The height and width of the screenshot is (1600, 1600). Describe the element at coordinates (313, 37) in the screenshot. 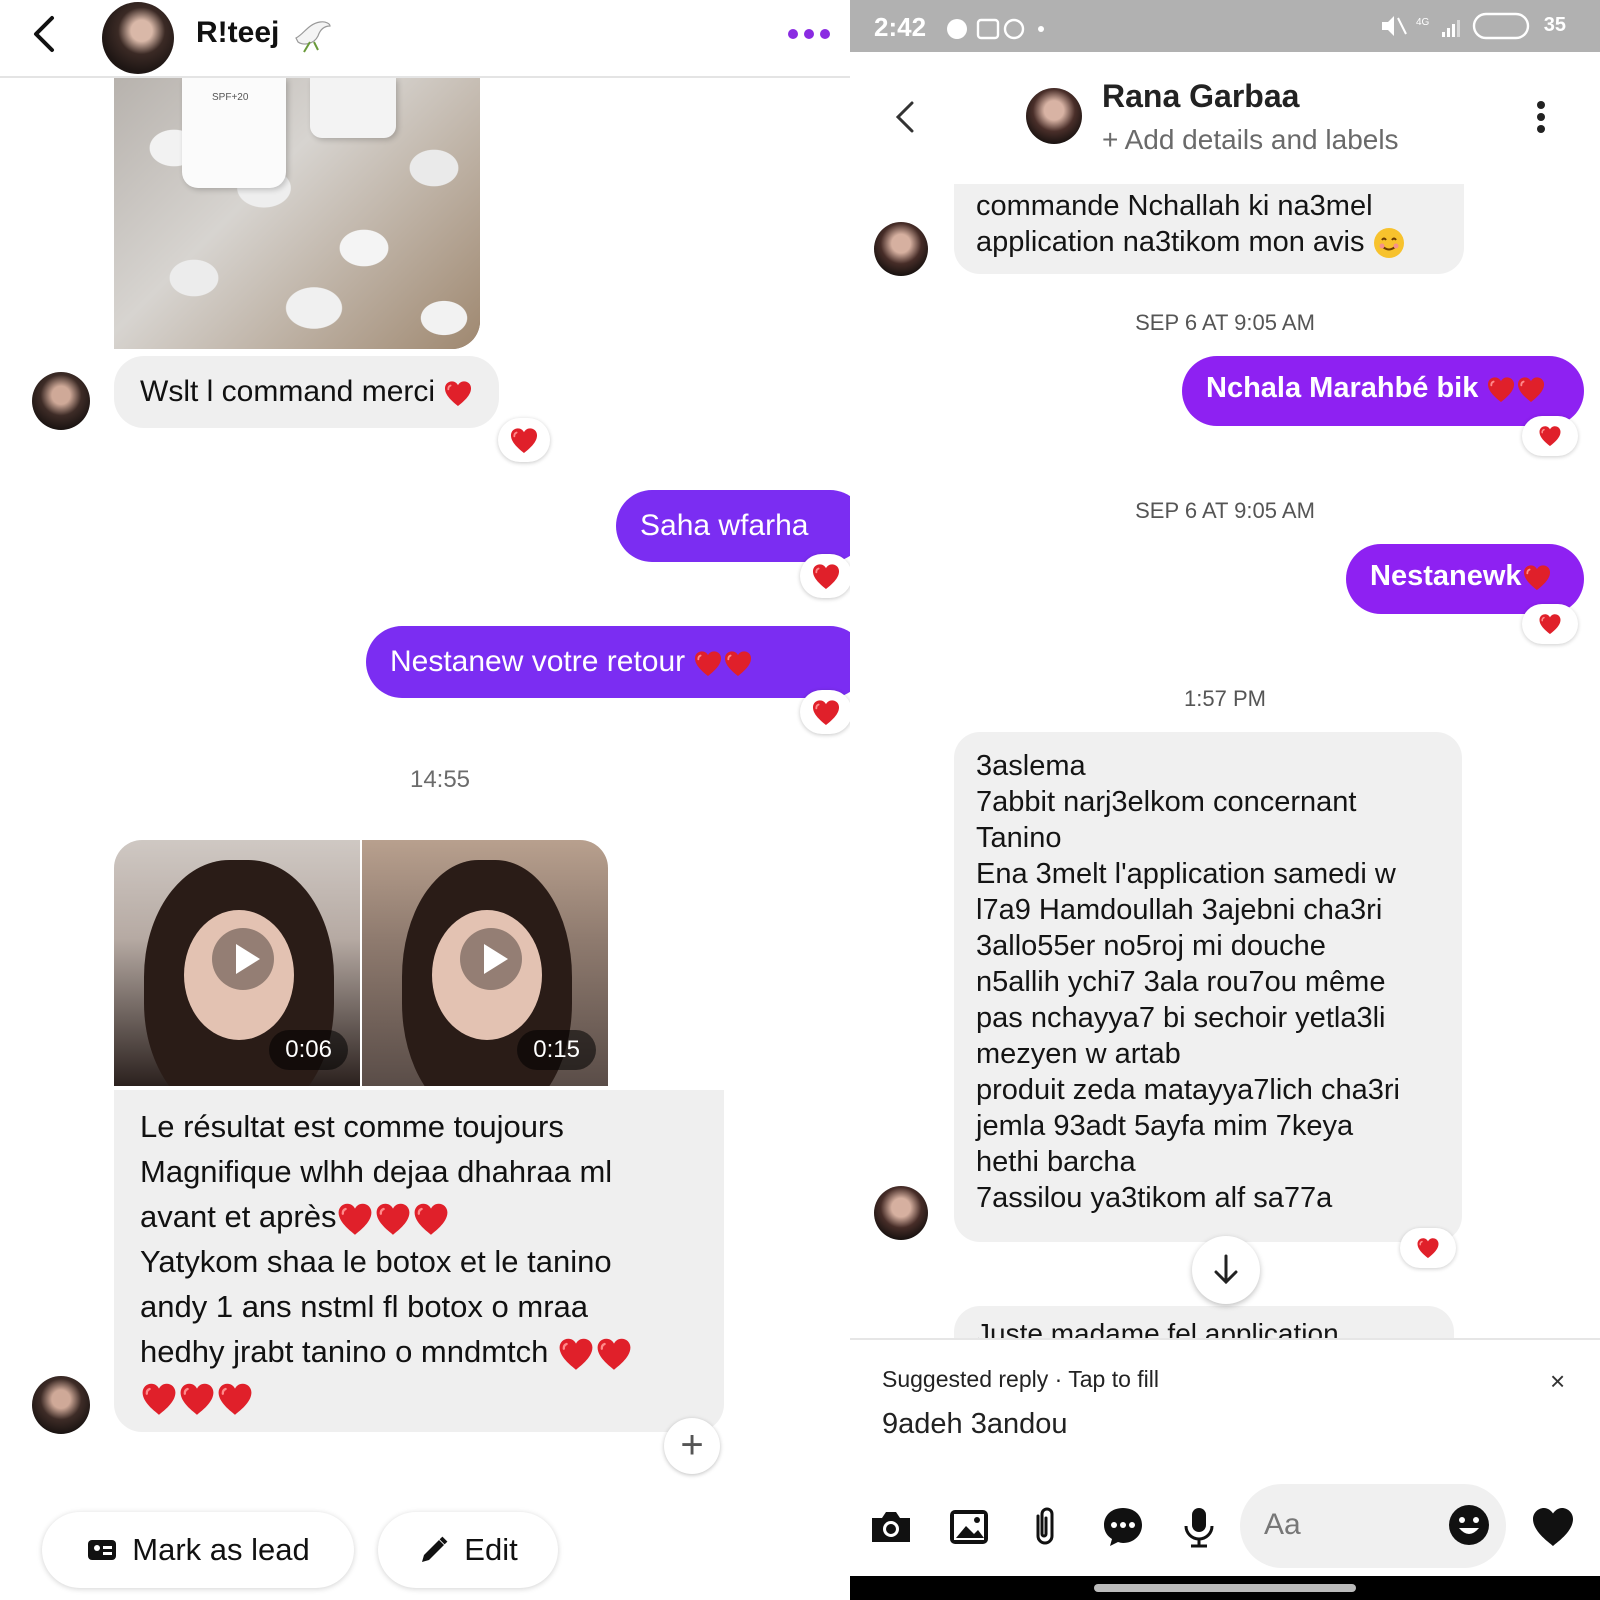

I see `dove-emoji-icon` at that location.